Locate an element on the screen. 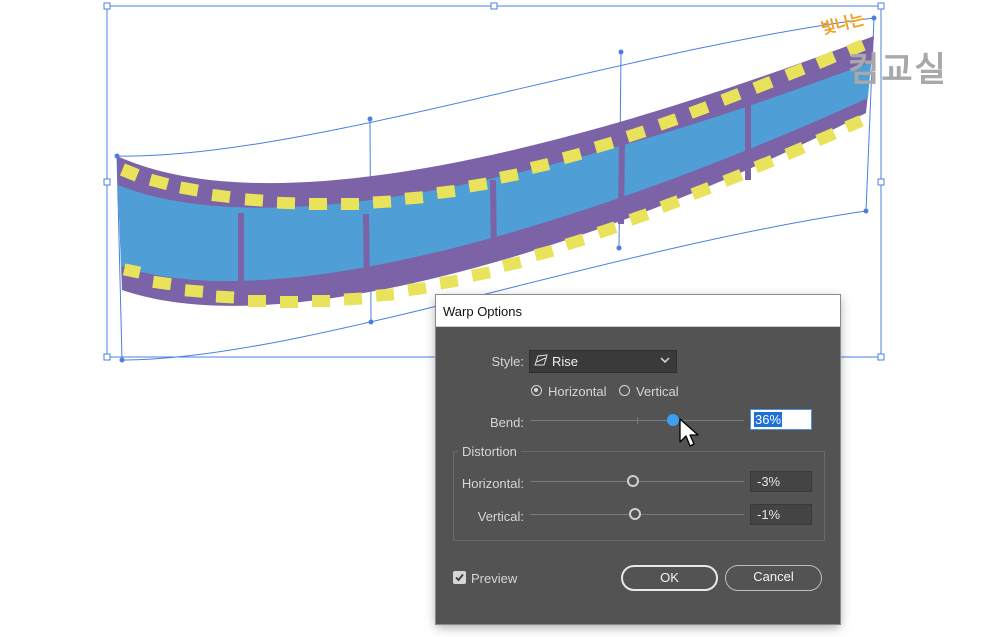  bend-slider-knob is located at coordinates (673, 420).